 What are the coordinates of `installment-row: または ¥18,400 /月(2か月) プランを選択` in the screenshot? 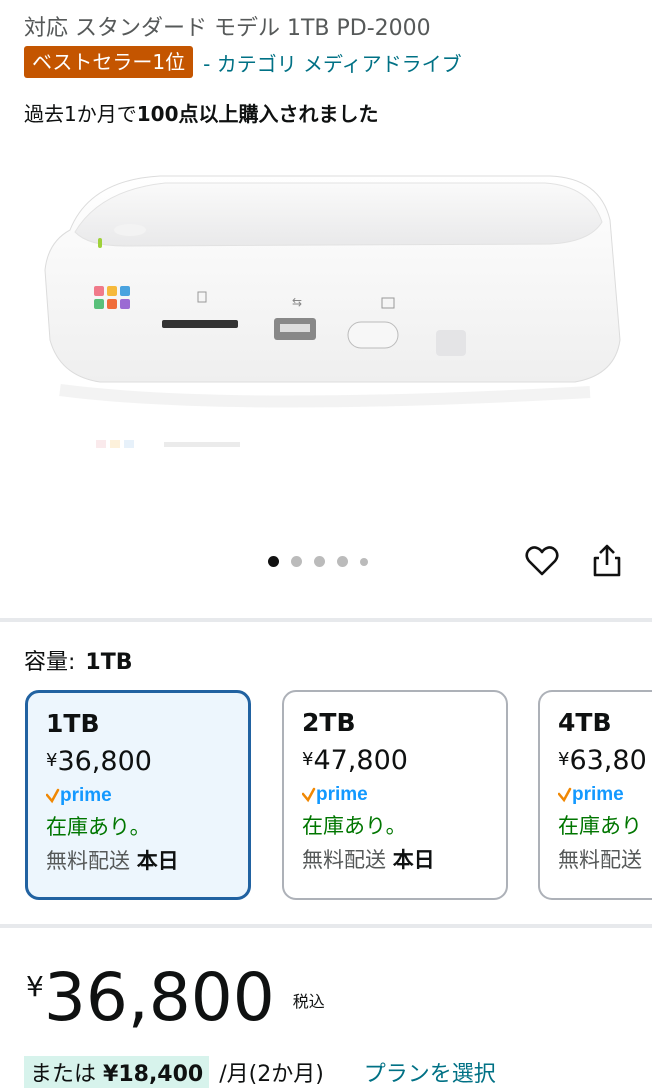 It's located at (260, 1072).